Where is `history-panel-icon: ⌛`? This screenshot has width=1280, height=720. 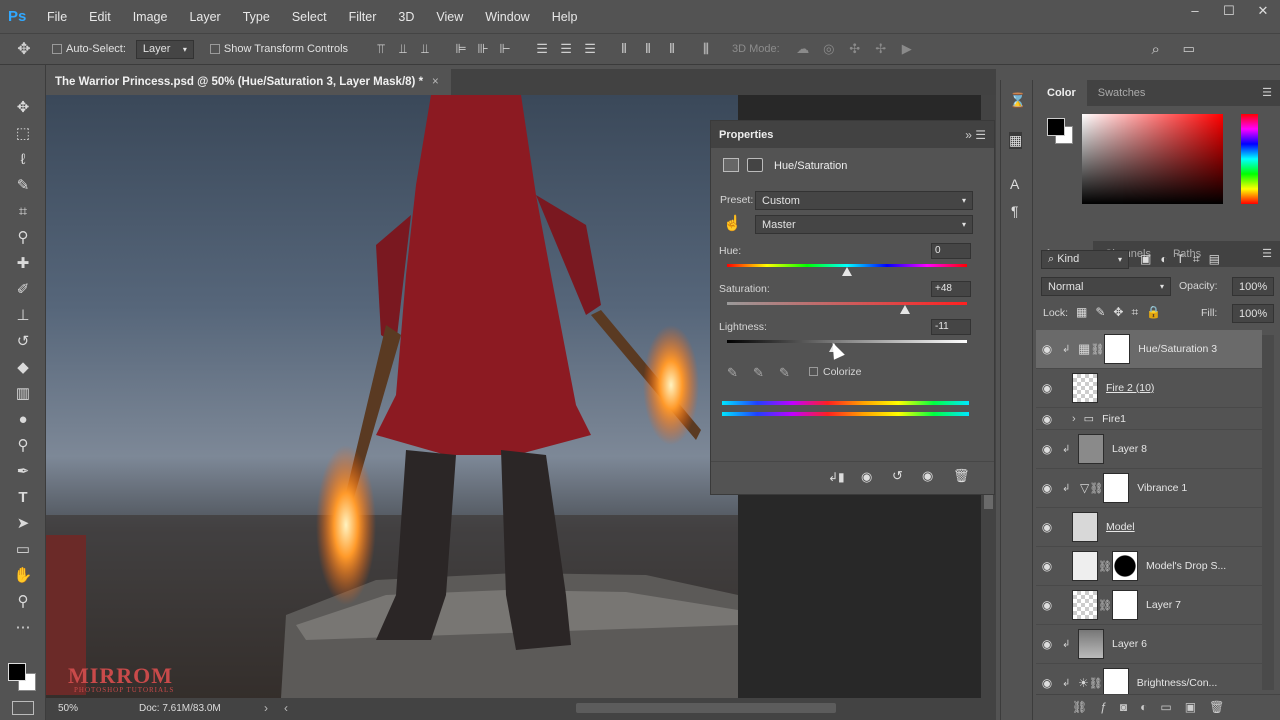
history-panel-icon: ⌛ is located at coordinates (1017, 100).